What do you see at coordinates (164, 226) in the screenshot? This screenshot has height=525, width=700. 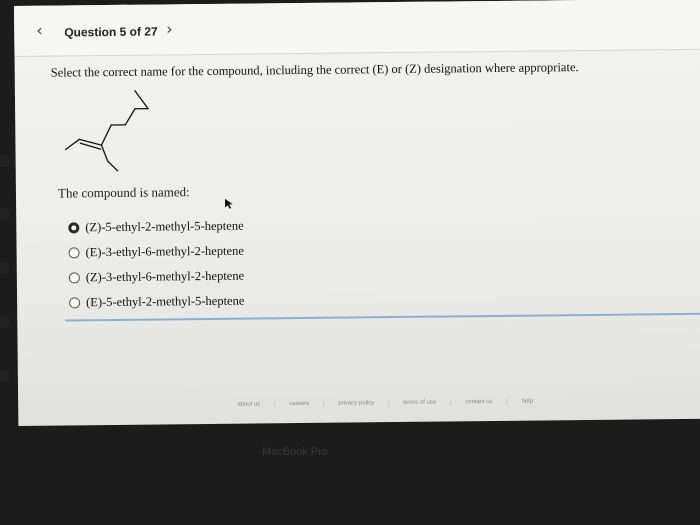 I see `answer-option-label: (Z)-5-ethyl-2-methyl-5-heptene` at bounding box center [164, 226].